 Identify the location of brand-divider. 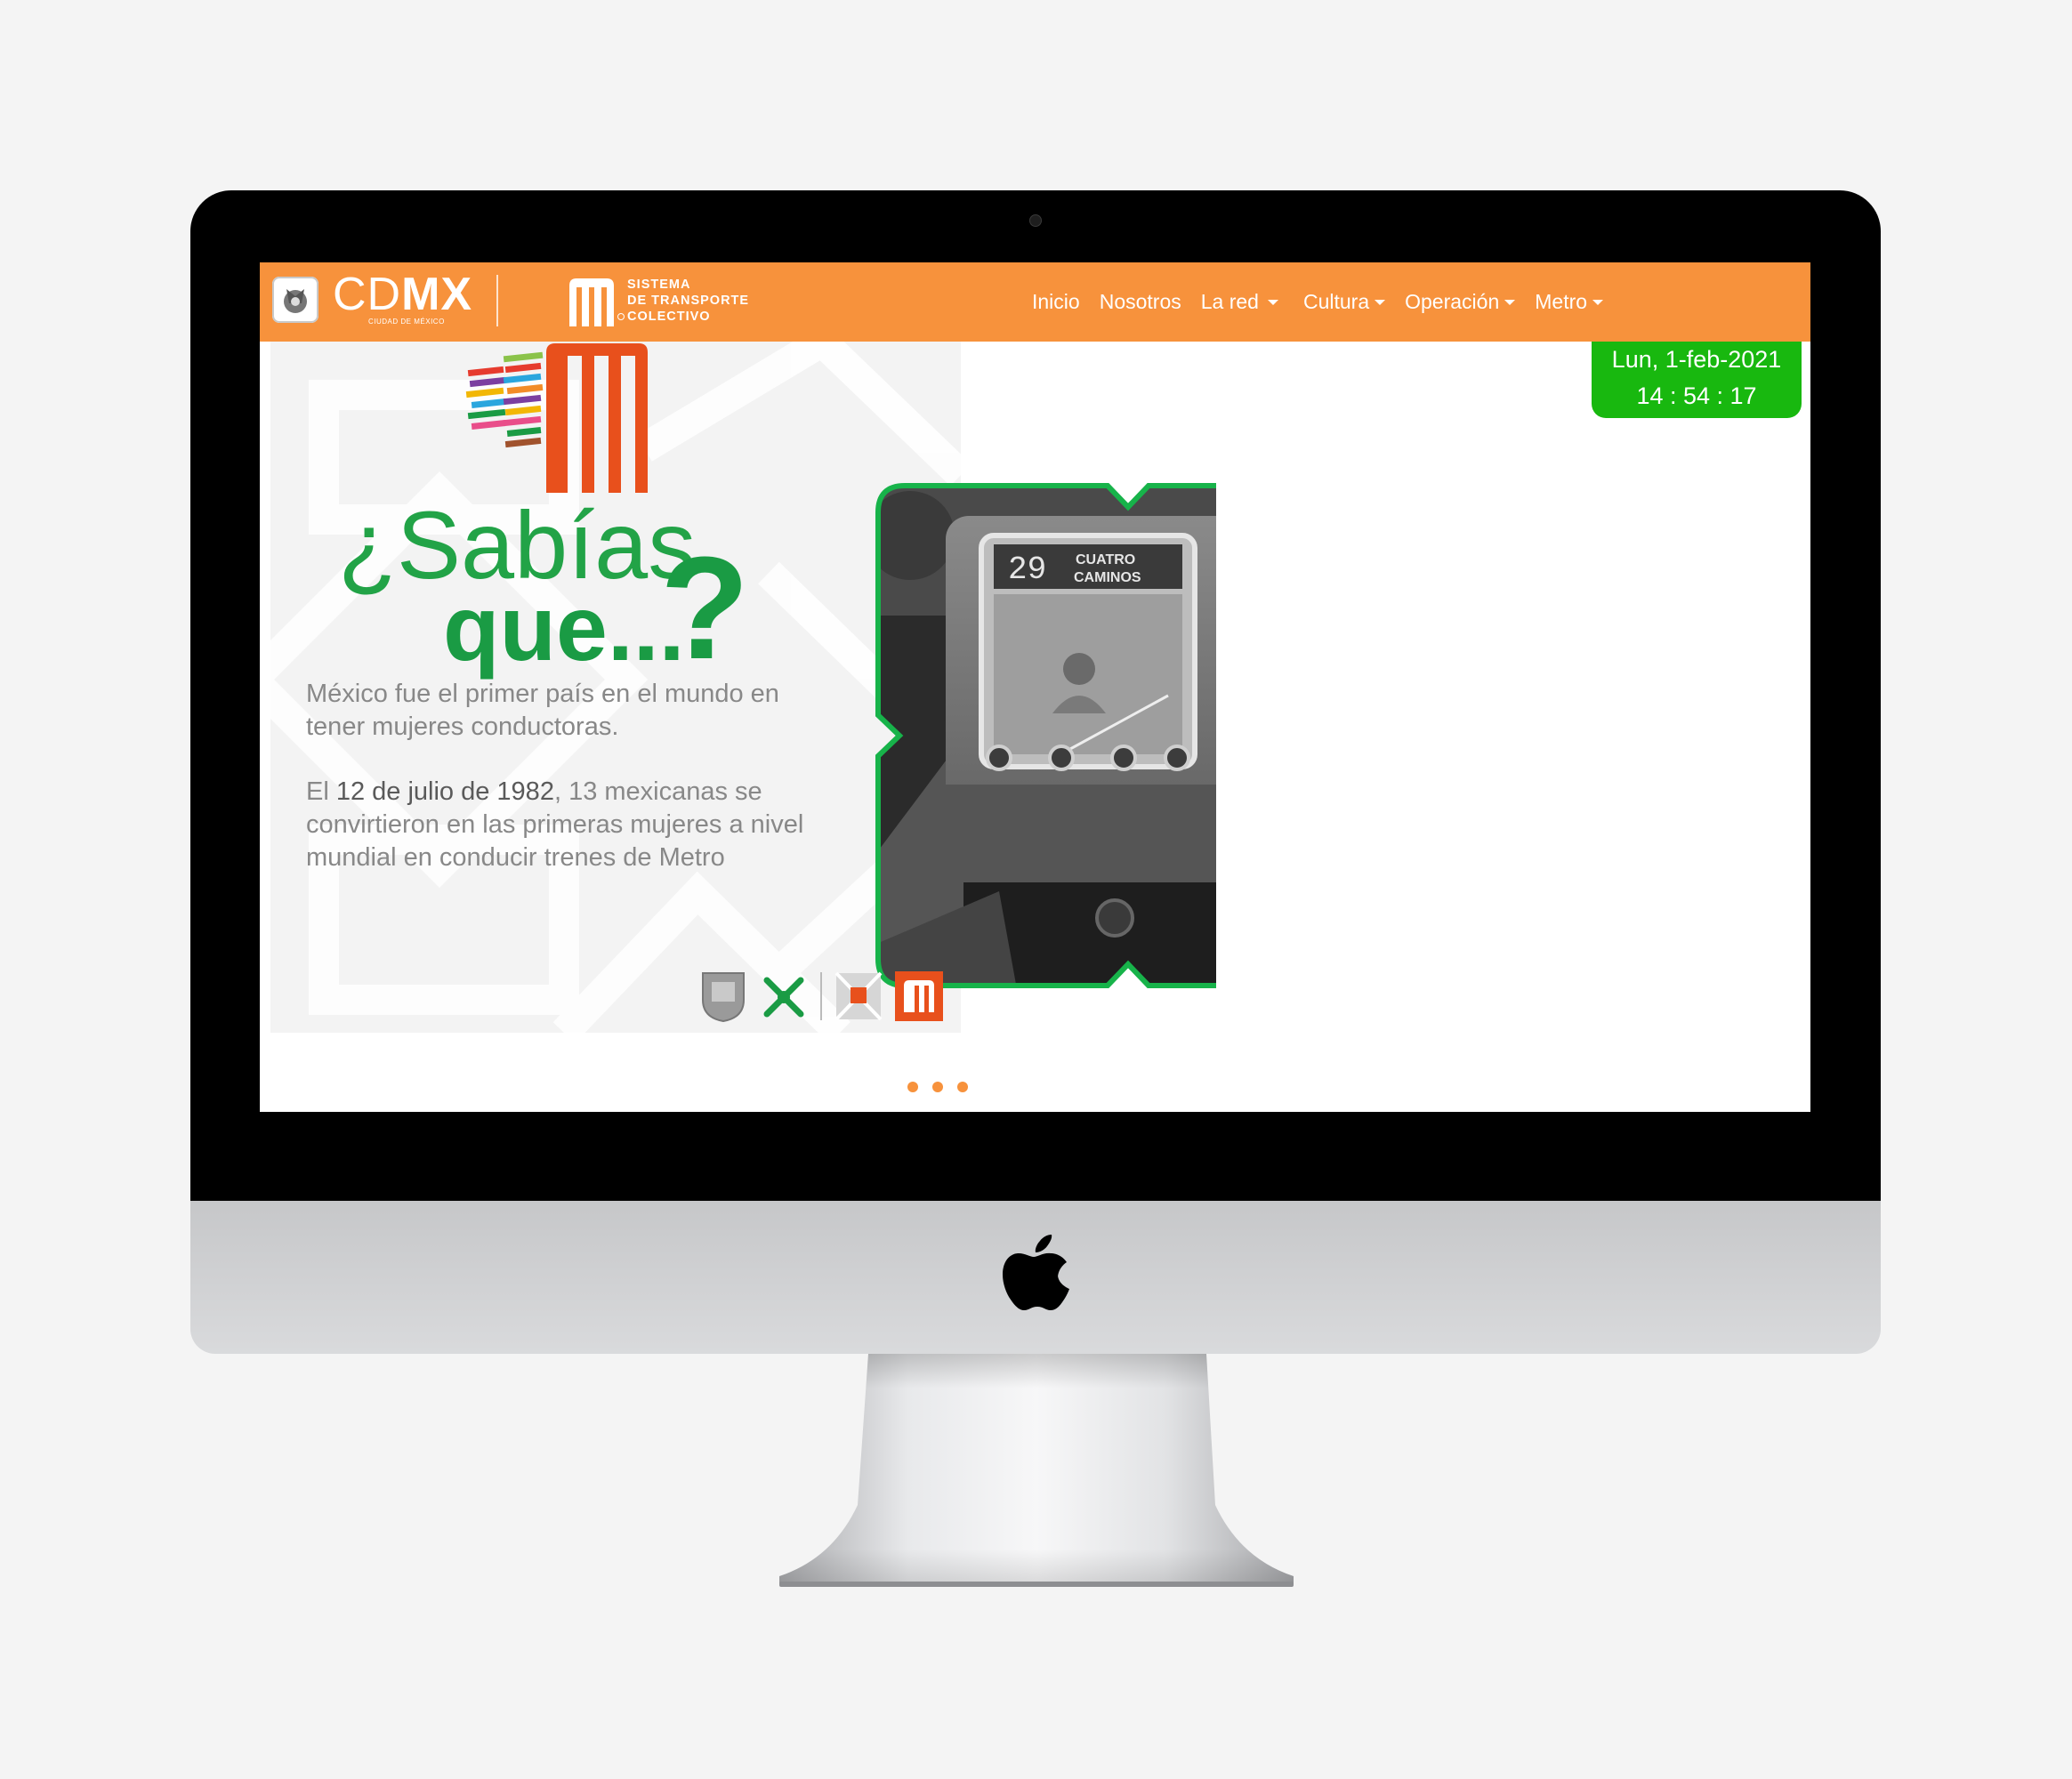
(497, 300).